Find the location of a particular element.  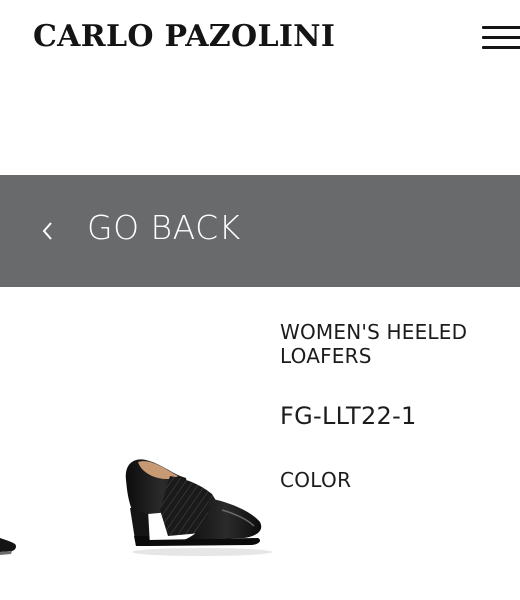

previous-product-image is located at coordinates (10, 535).